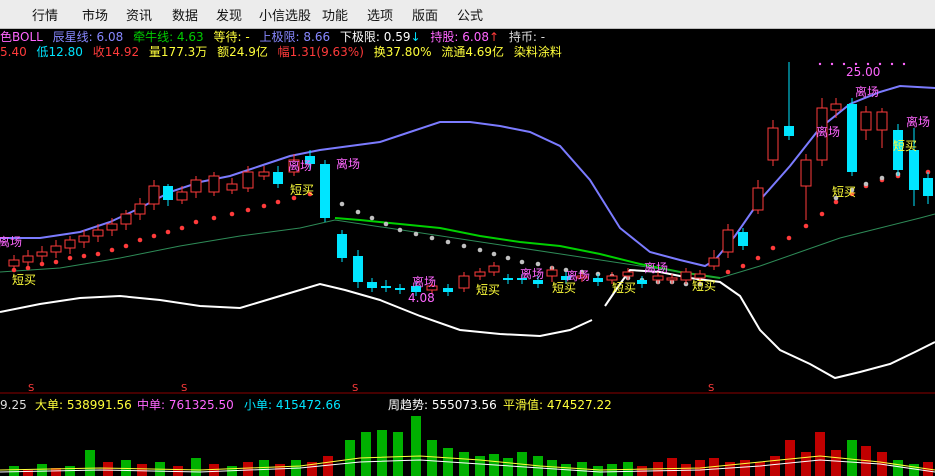  What do you see at coordinates (711, 388) in the screenshot?
I see `s-marker-4: S` at bounding box center [711, 388].